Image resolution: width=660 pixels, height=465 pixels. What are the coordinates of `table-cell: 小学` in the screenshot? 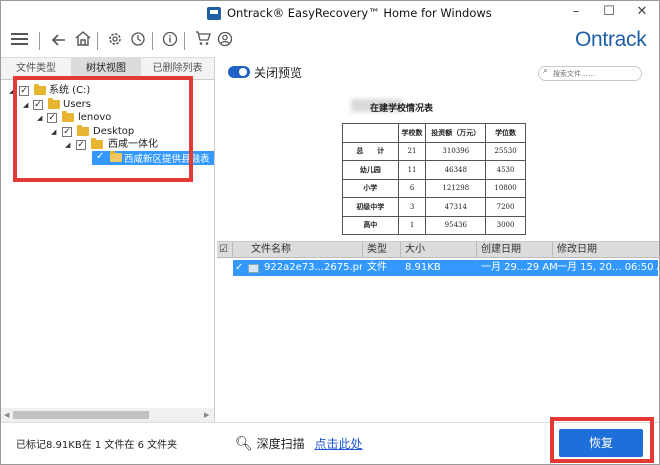 It's located at (370, 188).